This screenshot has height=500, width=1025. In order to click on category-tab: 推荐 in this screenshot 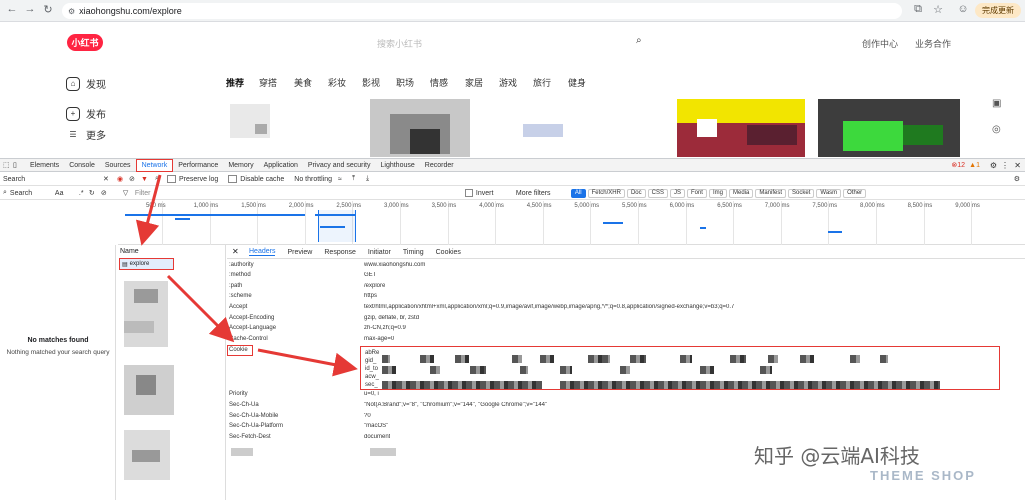, I will do `click(235, 82)`.